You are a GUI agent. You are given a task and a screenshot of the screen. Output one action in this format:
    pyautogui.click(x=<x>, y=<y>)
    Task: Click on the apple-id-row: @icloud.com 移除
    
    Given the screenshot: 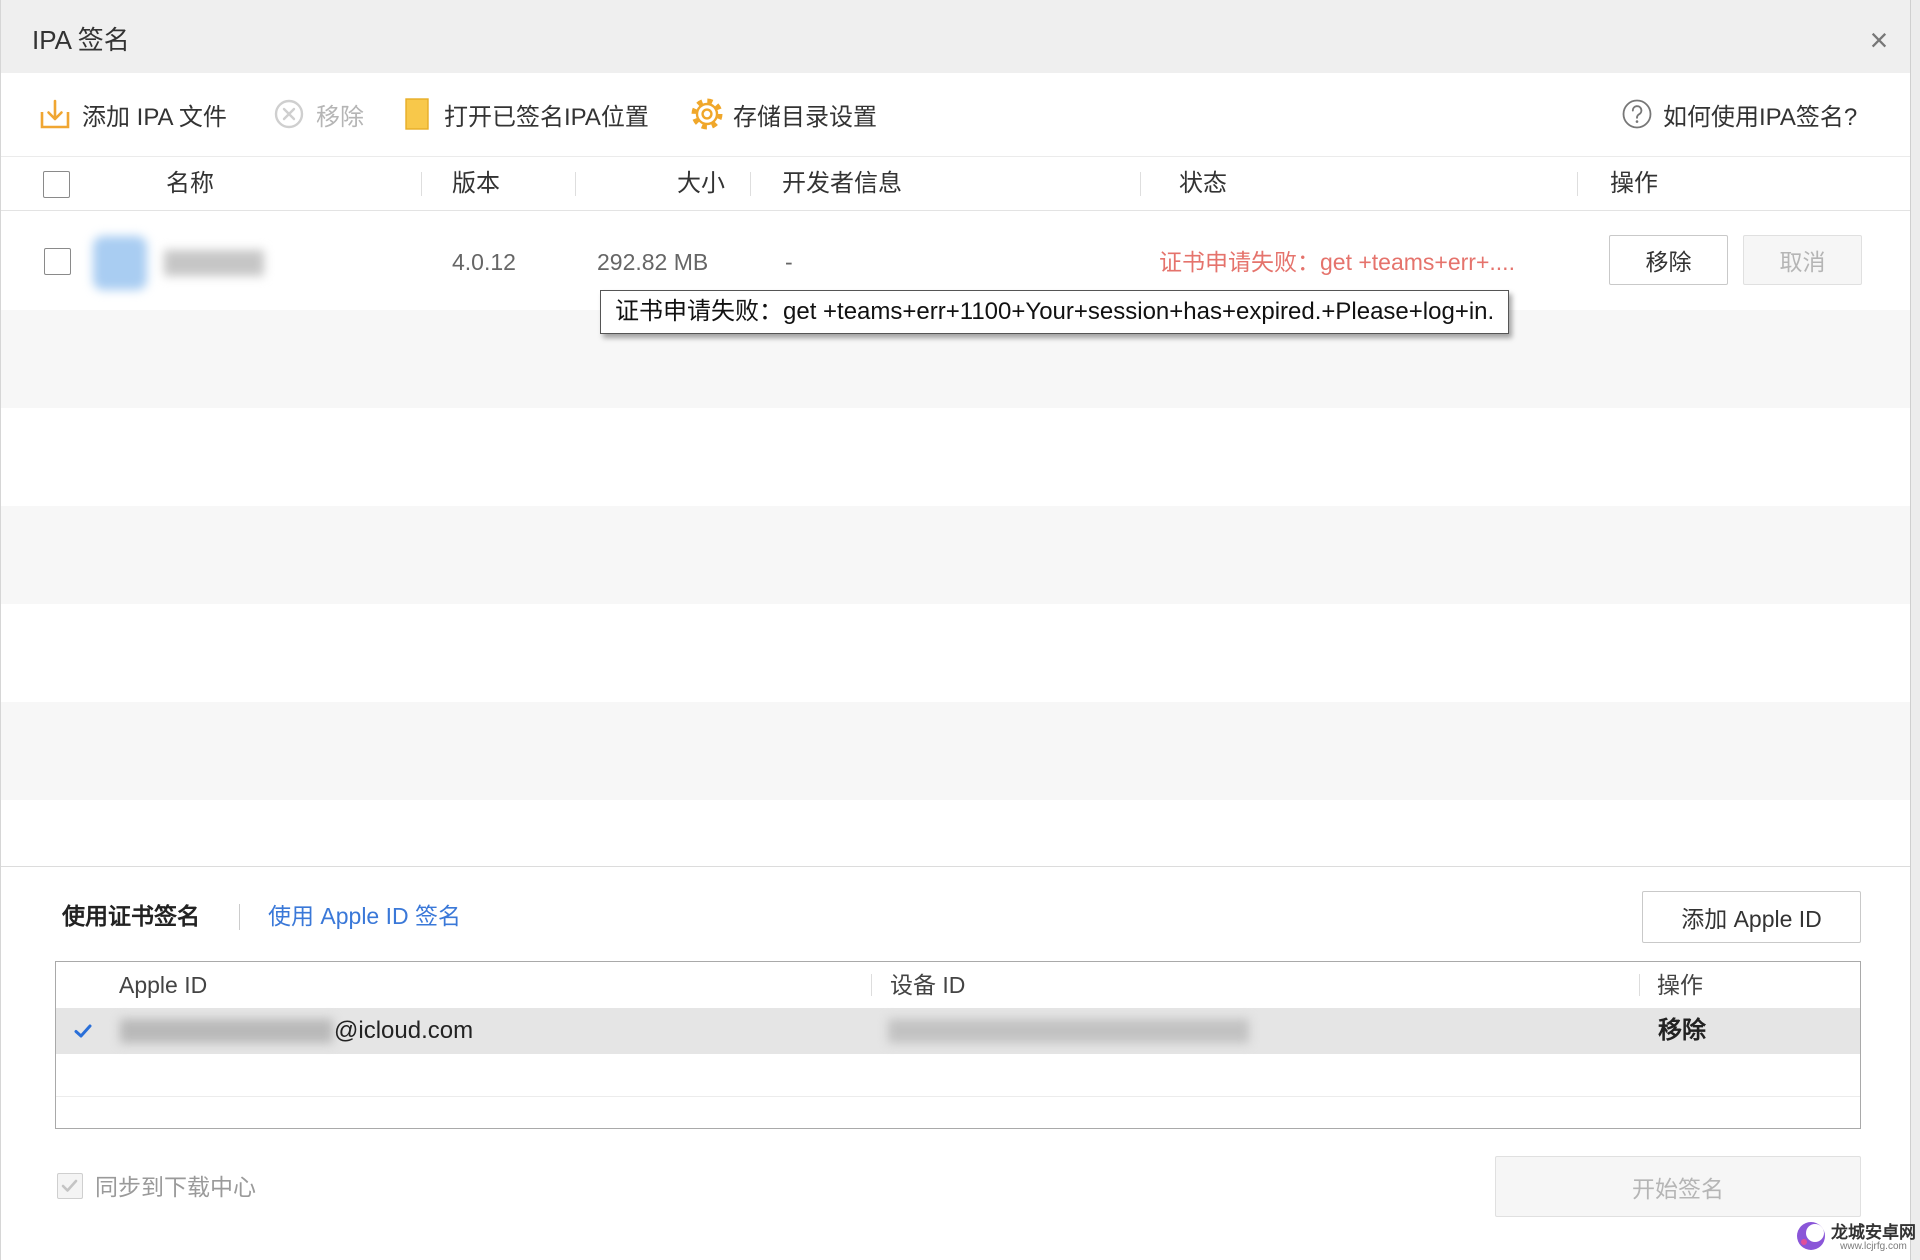 What is the action you would take?
    pyautogui.click(x=958, y=1031)
    